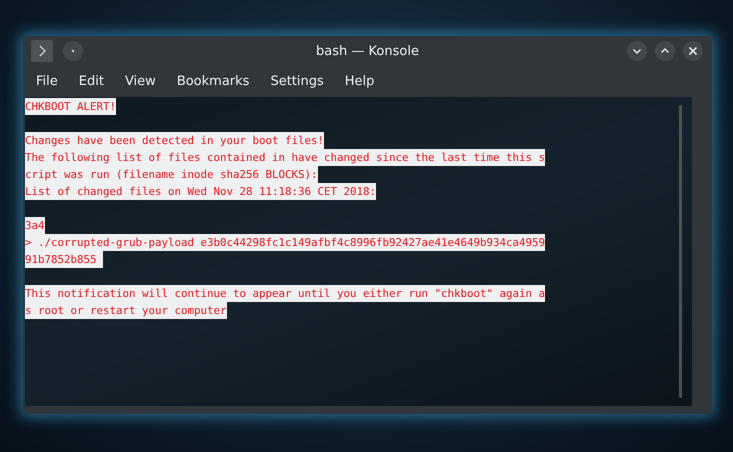 This screenshot has height=452, width=733. I want to click on scrollbar, so click(680, 251).